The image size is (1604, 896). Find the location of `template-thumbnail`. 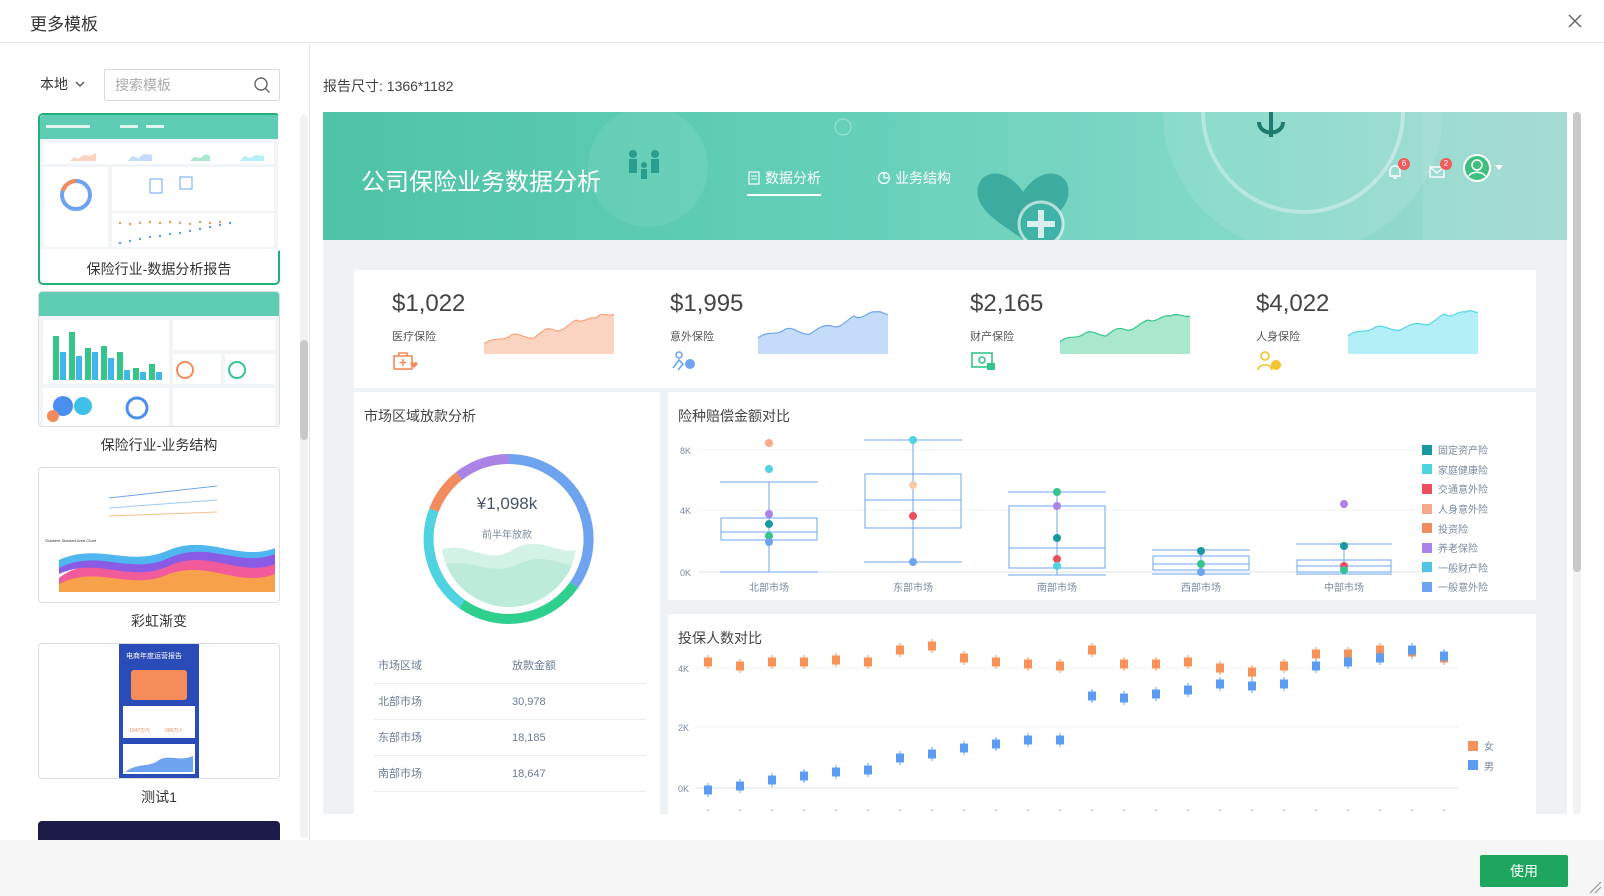

template-thumbnail is located at coordinates (161, 183).